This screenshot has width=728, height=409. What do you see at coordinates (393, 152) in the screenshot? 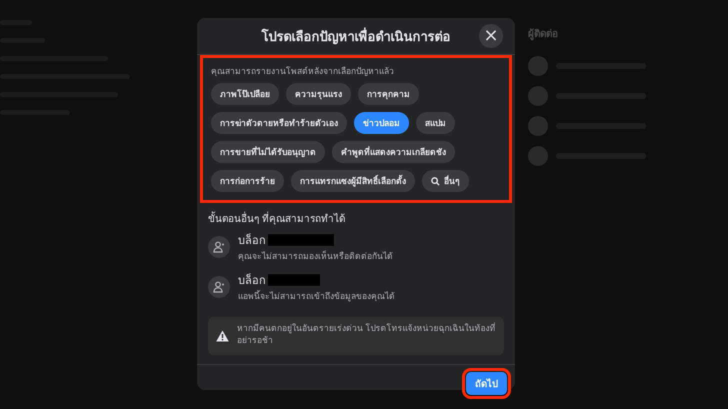
I see `reason-chip: คำพูดที่แสดงความเกลียดชัง` at bounding box center [393, 152].